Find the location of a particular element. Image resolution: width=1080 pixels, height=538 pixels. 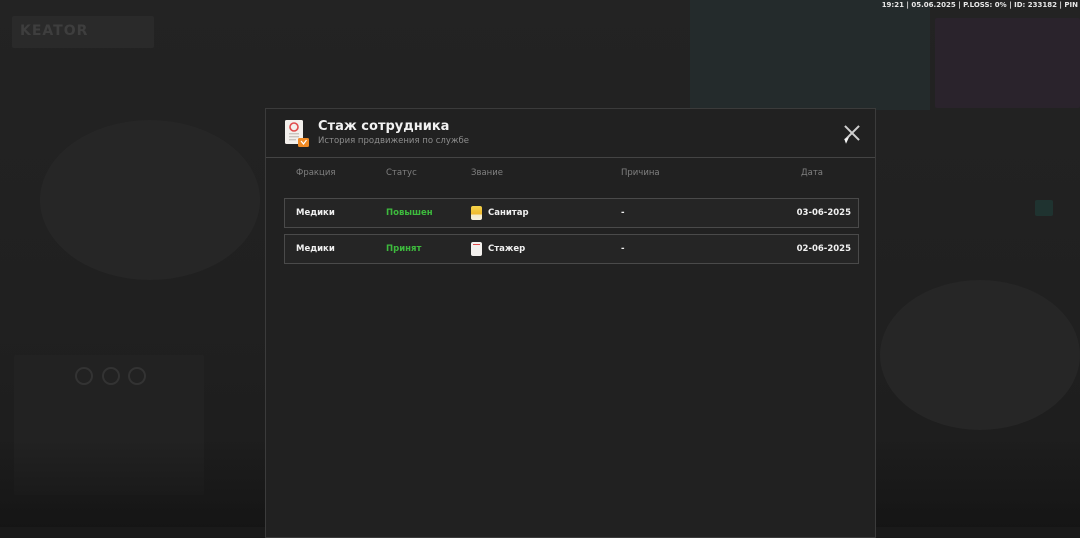

row-rank: Санитар is located at coordinates (500, 213).